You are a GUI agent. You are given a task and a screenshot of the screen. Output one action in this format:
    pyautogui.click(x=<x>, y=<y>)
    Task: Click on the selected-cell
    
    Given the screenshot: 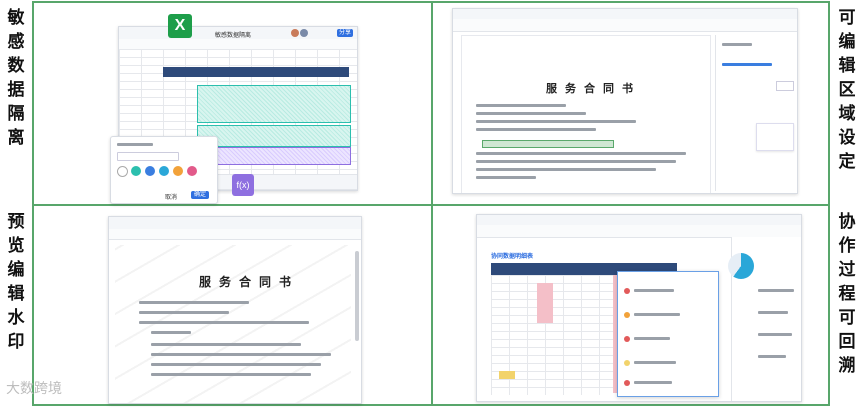 What is the action you would take?
    pyautogui.click(x=507, y=375)
    